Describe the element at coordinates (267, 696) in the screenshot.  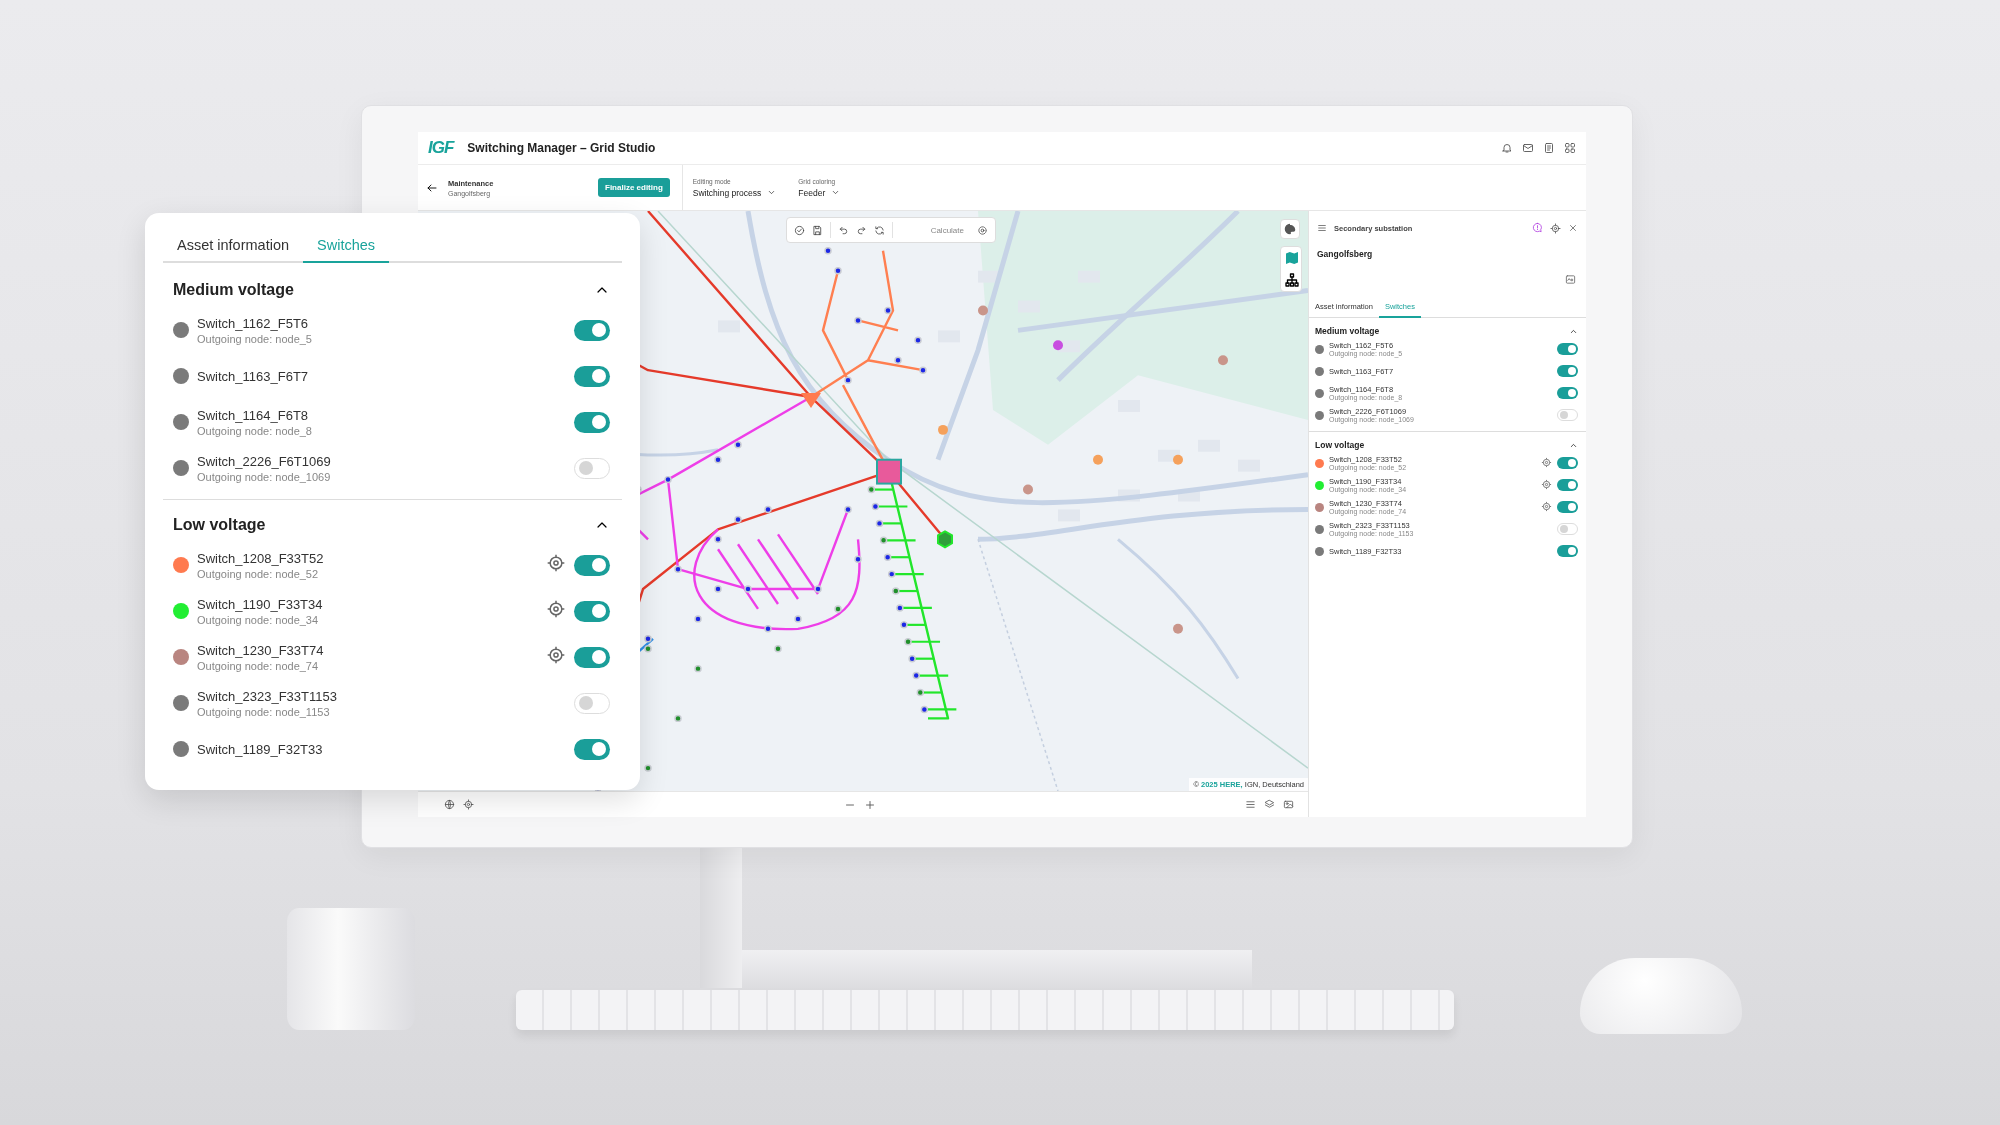
I see `switch-name: Switch_2323_F33T1153` at that location.